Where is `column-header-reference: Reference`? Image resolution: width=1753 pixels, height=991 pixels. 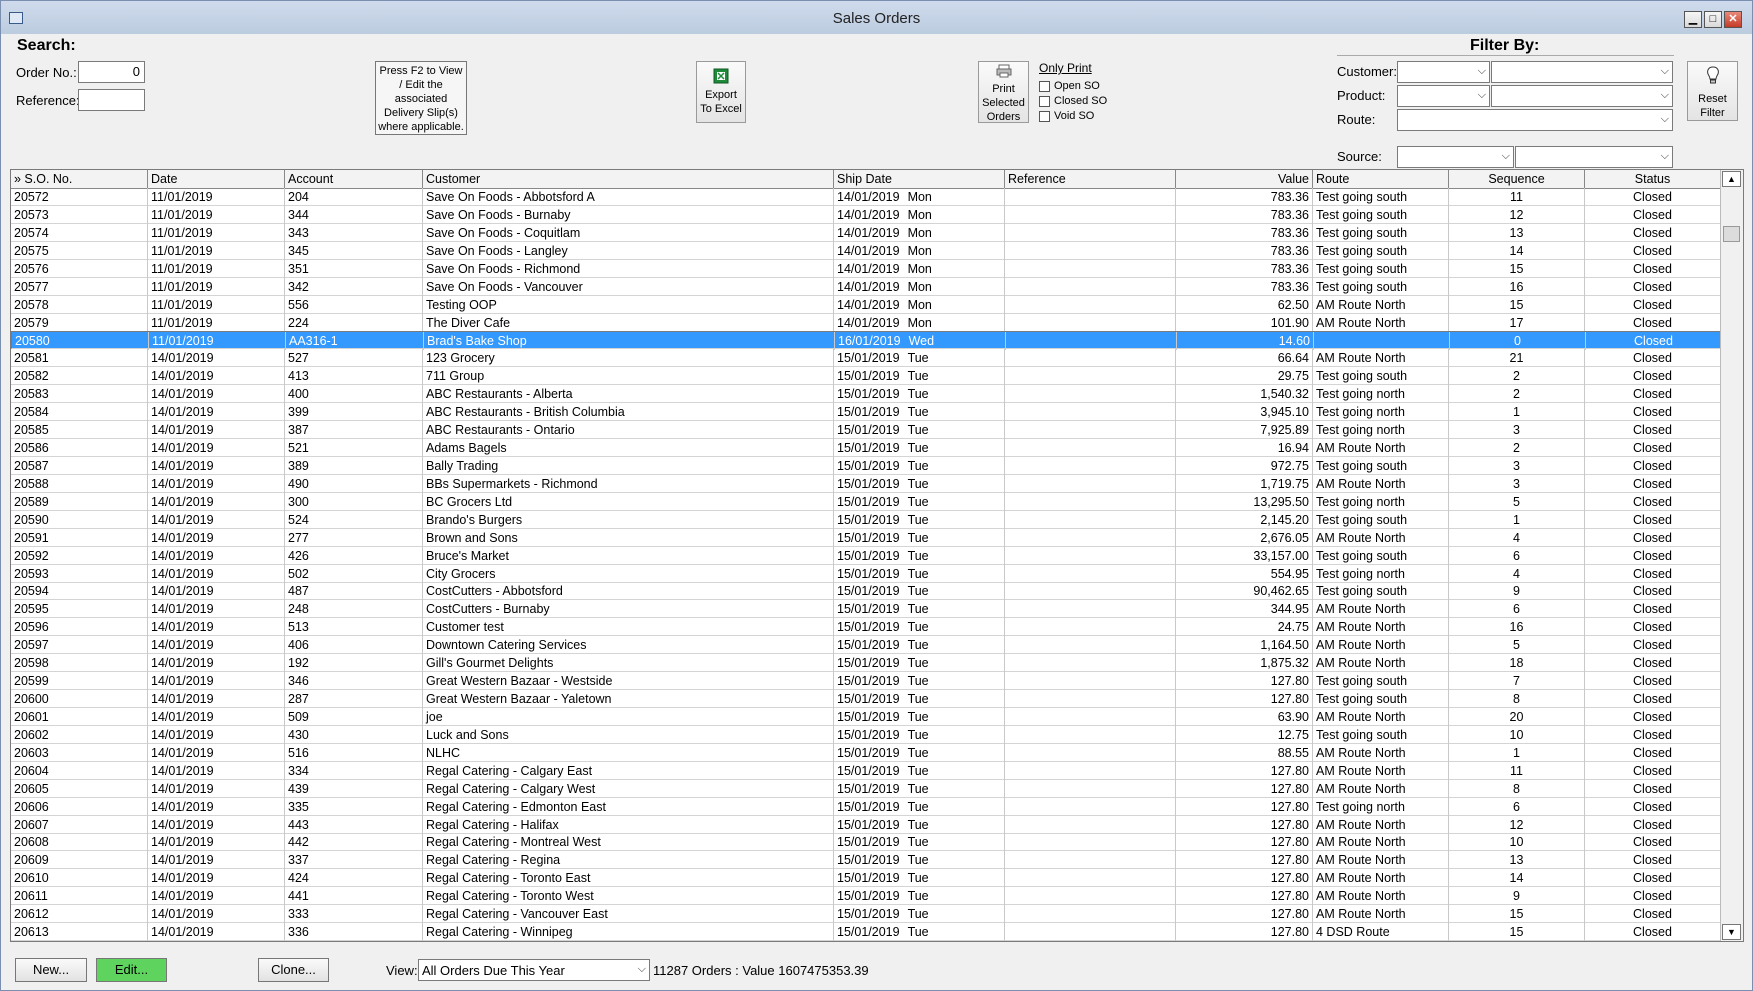
column-header-reference: Reference is located at coordinates (1090, 179).